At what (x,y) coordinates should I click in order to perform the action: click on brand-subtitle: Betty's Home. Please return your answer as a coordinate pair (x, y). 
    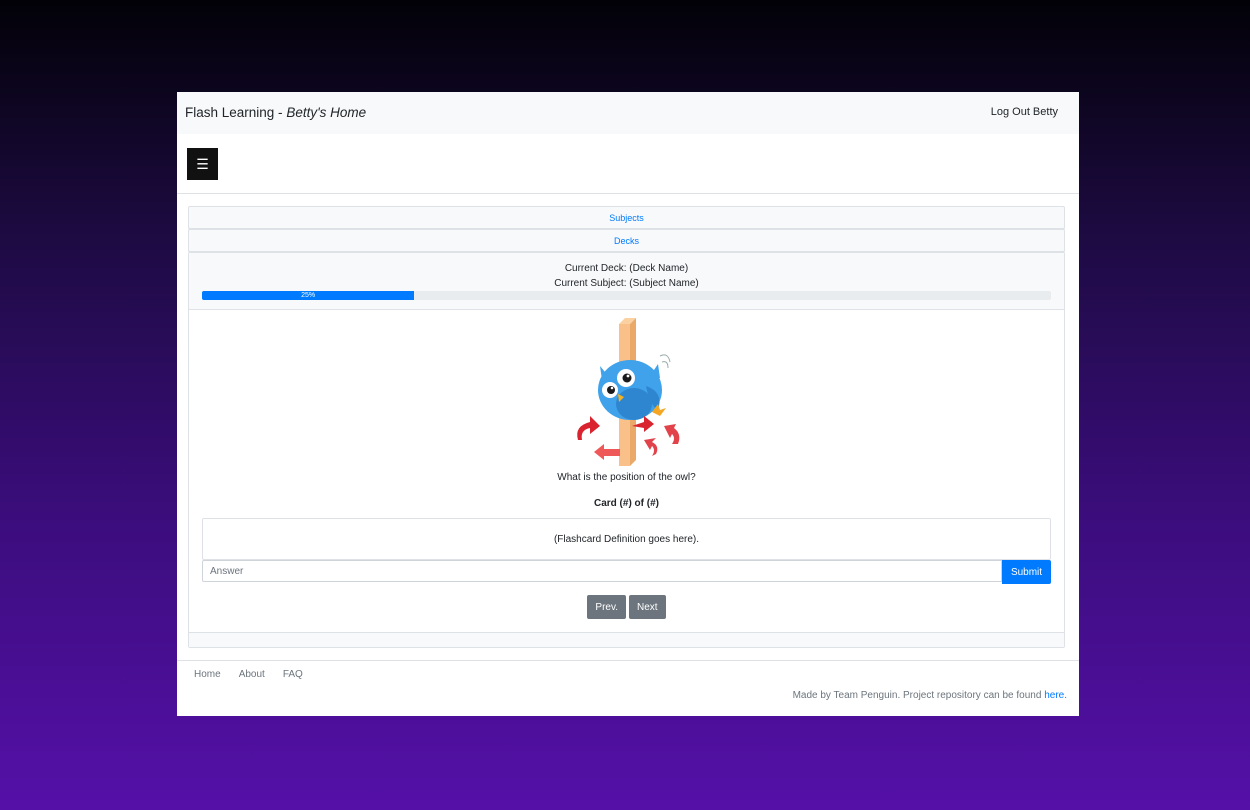
    Looking at the image, I should click on (326, 112).